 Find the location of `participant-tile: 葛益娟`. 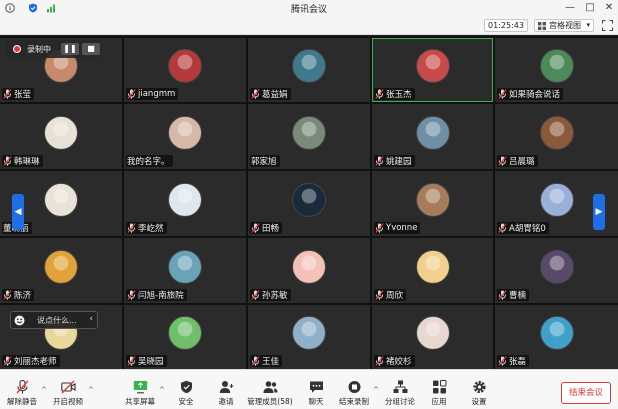

participant-tile: 葛益娟 is located at coordinates (309, 70).